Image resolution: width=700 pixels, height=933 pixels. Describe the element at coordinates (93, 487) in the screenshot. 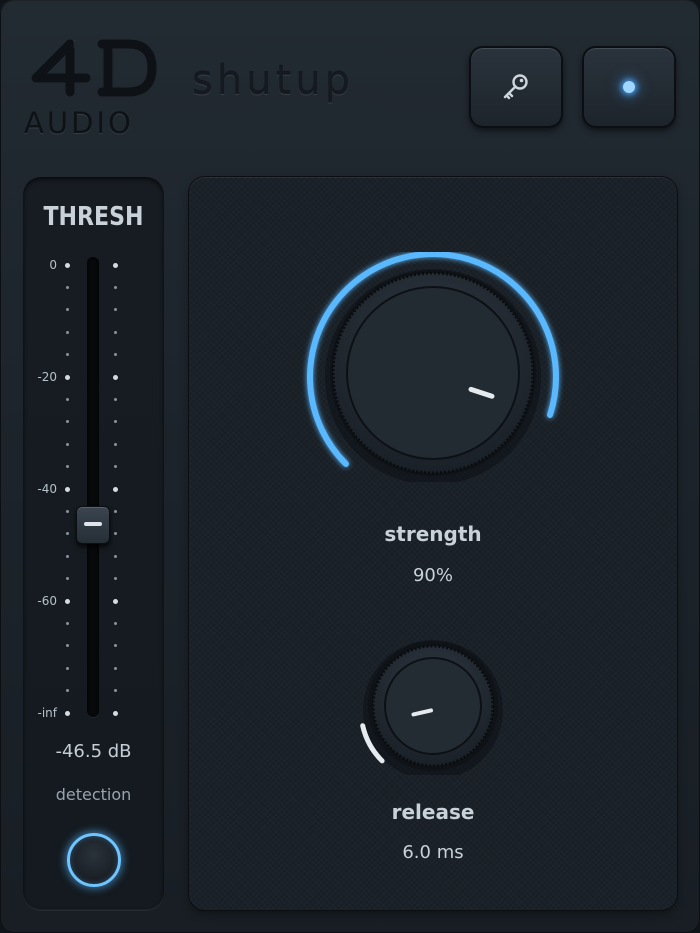

I see `fader-track` at that location.